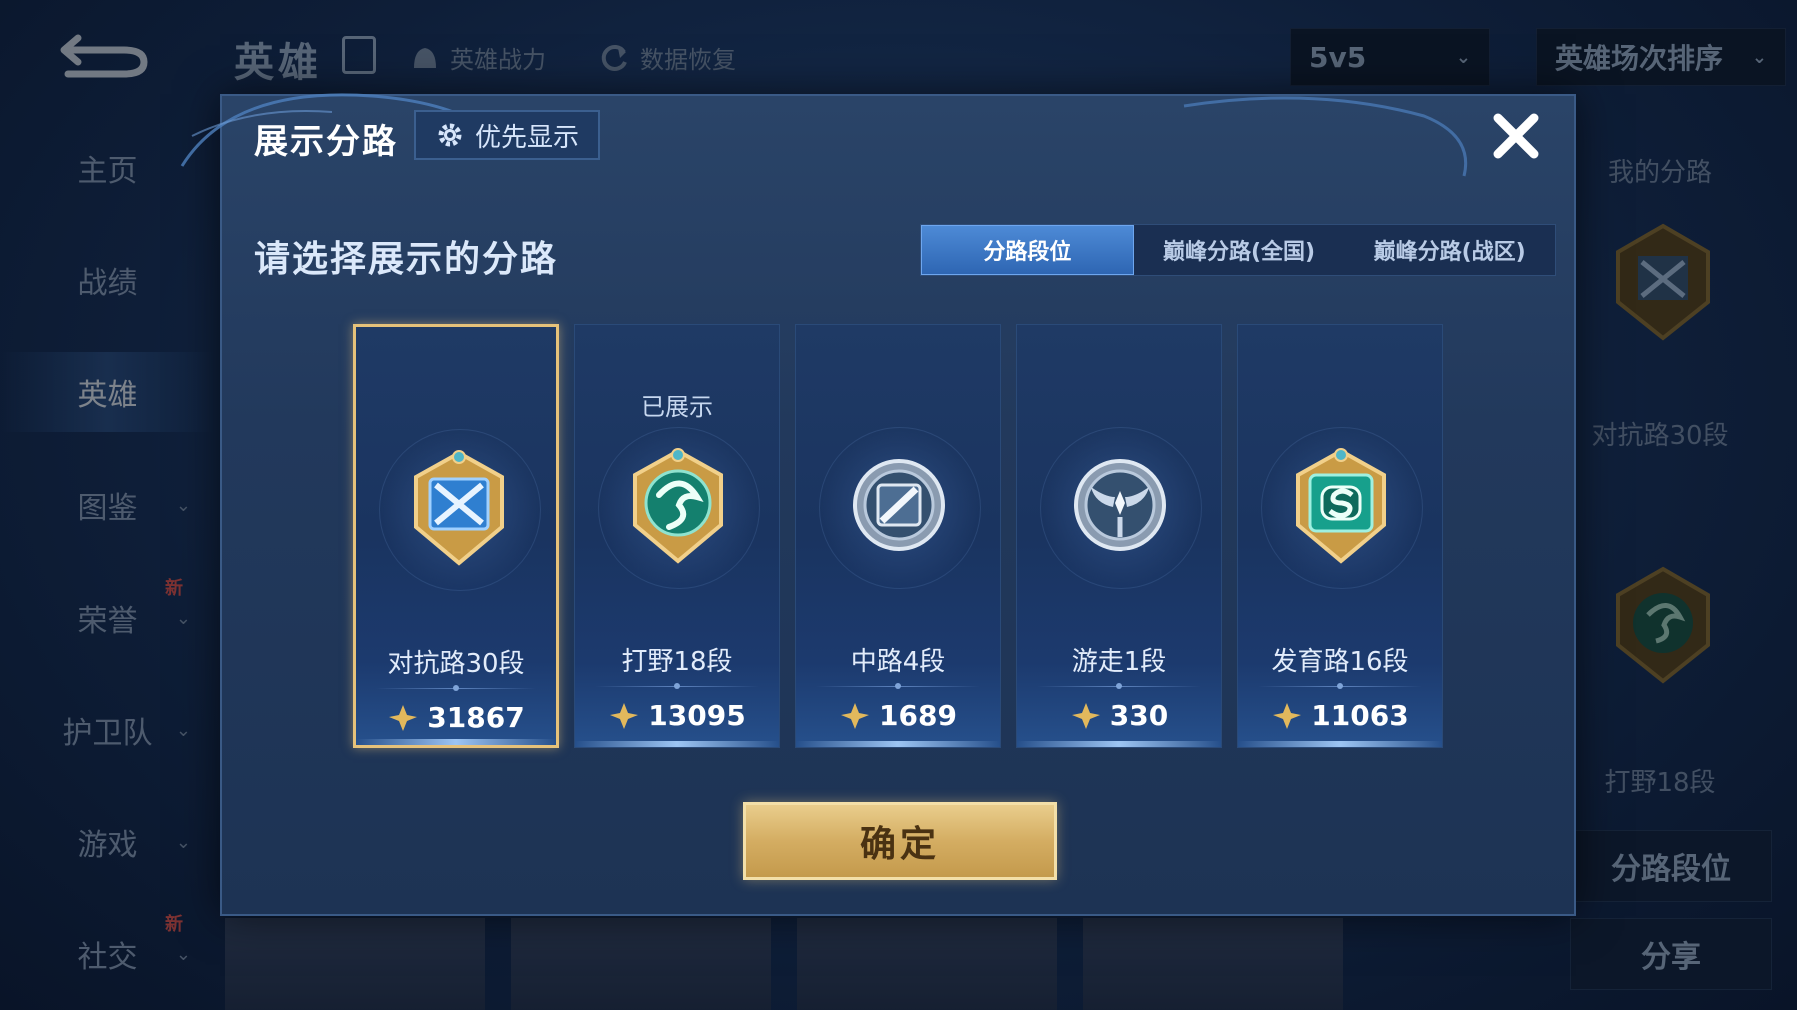 This screenshot has height=1010, width=1797. Describe the element at coordinates (1340, 662) in the screenshot. I see `lane-card-name: 发育路16段` at that location.